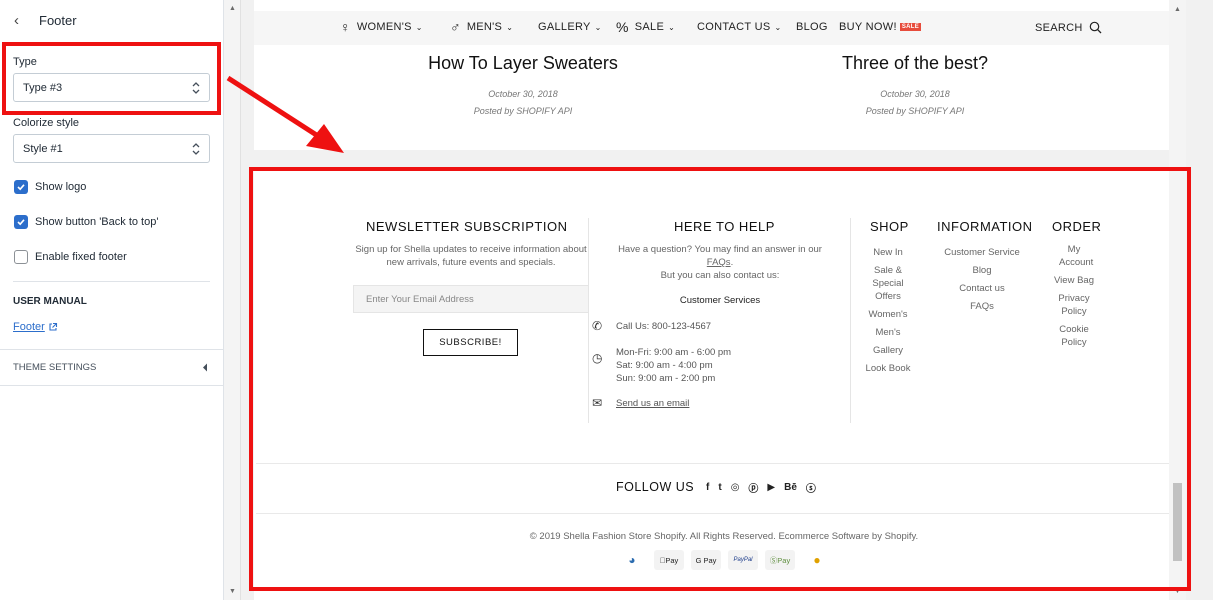 This screenshot has width=1213, height=600. What do you see at coordinates (622, 27) in the screenshot?
I see `percent-icon: %` at bounding box center [622, 27].